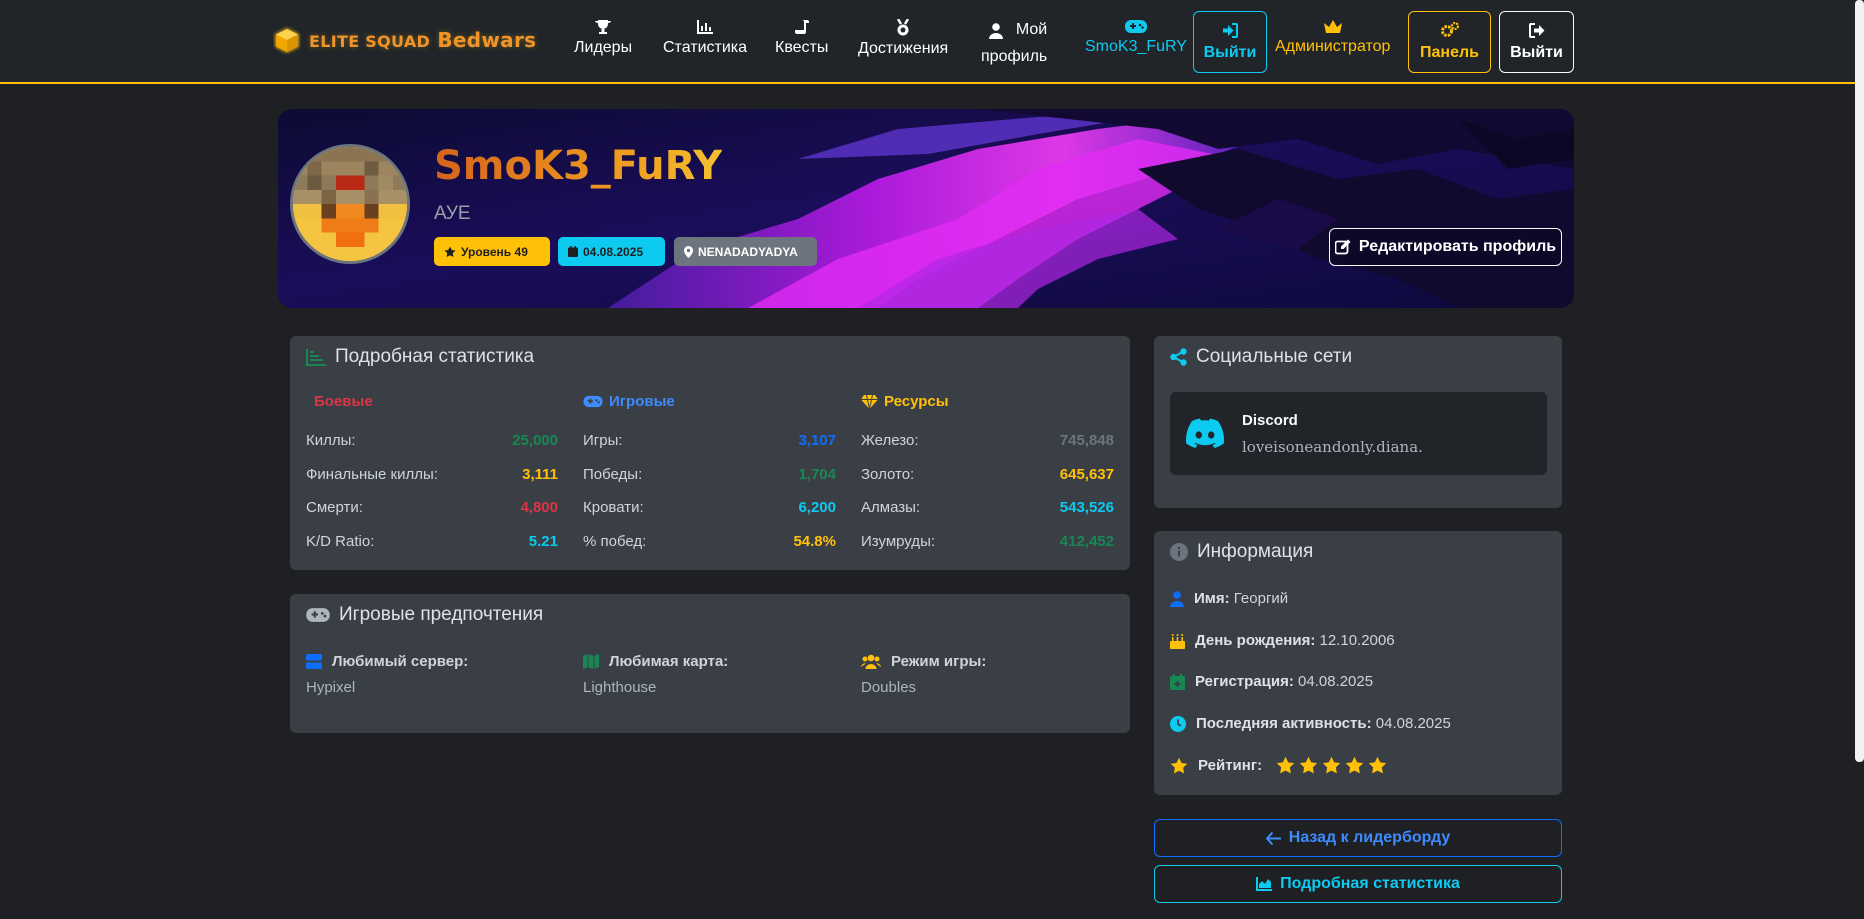 The height and width of the screenshot is (919, 1864). I want to click on map-marker-icon, so click(688, 251).